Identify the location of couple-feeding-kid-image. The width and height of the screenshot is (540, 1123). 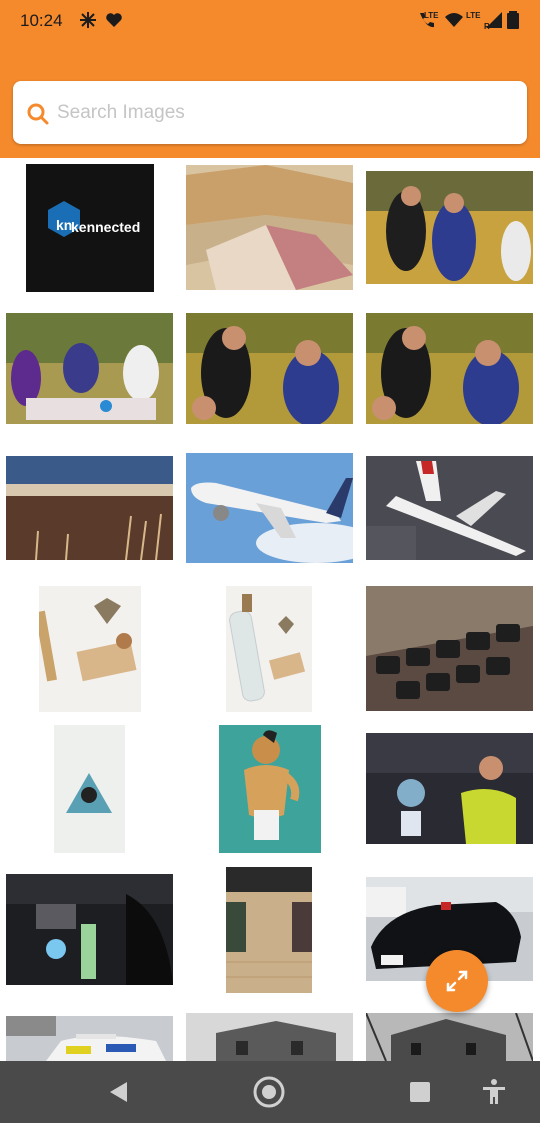
(269, 368).